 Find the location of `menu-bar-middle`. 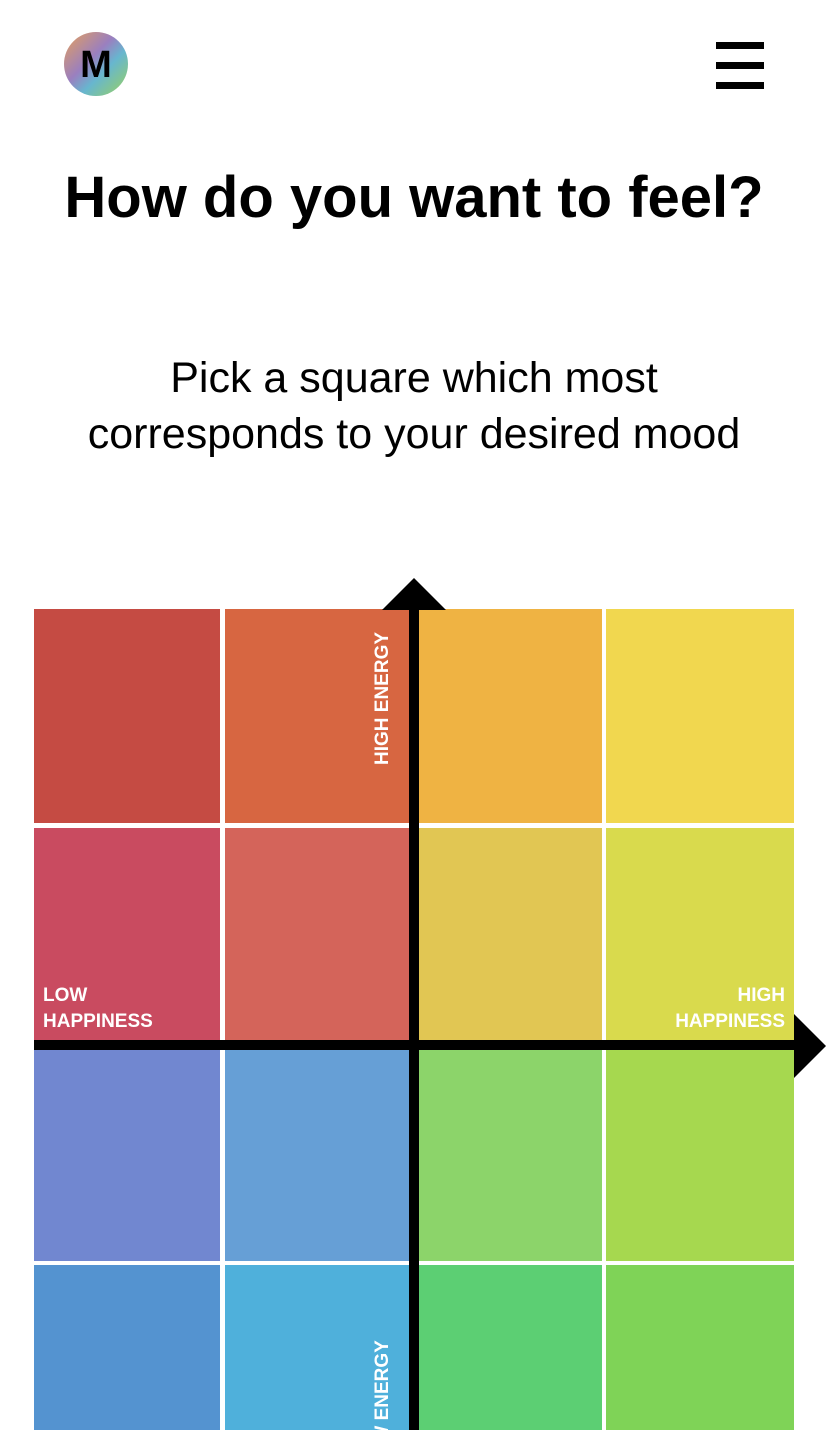

menu-bar-middle is located at coordinates (740, 65).